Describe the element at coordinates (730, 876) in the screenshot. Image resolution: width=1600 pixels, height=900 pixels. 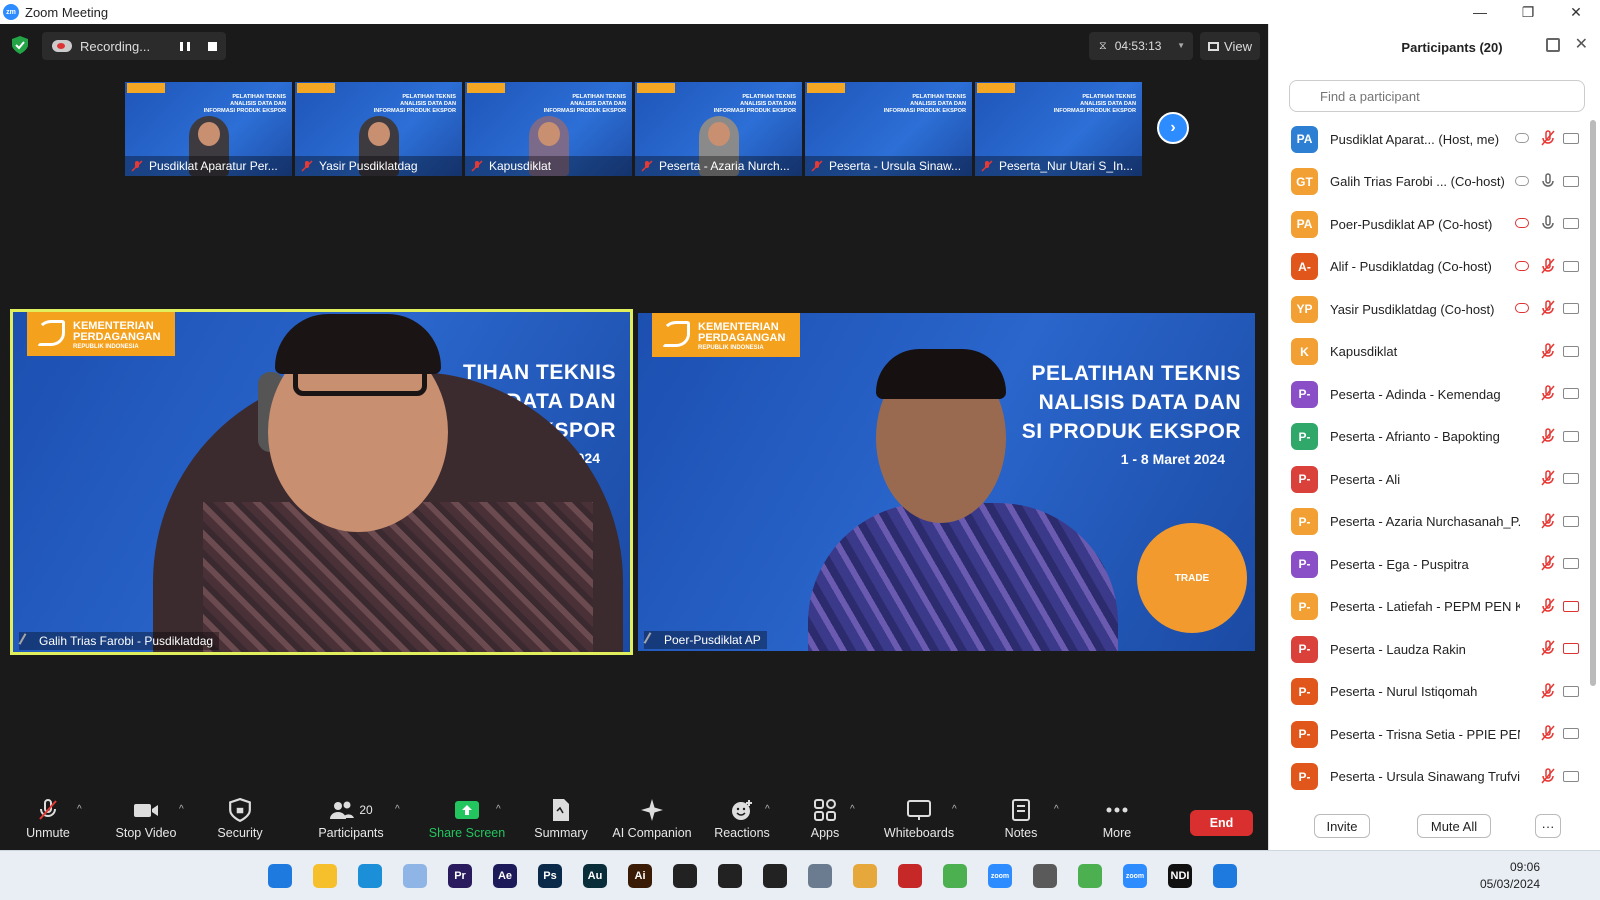
I see `audio-app-icon` at that location.